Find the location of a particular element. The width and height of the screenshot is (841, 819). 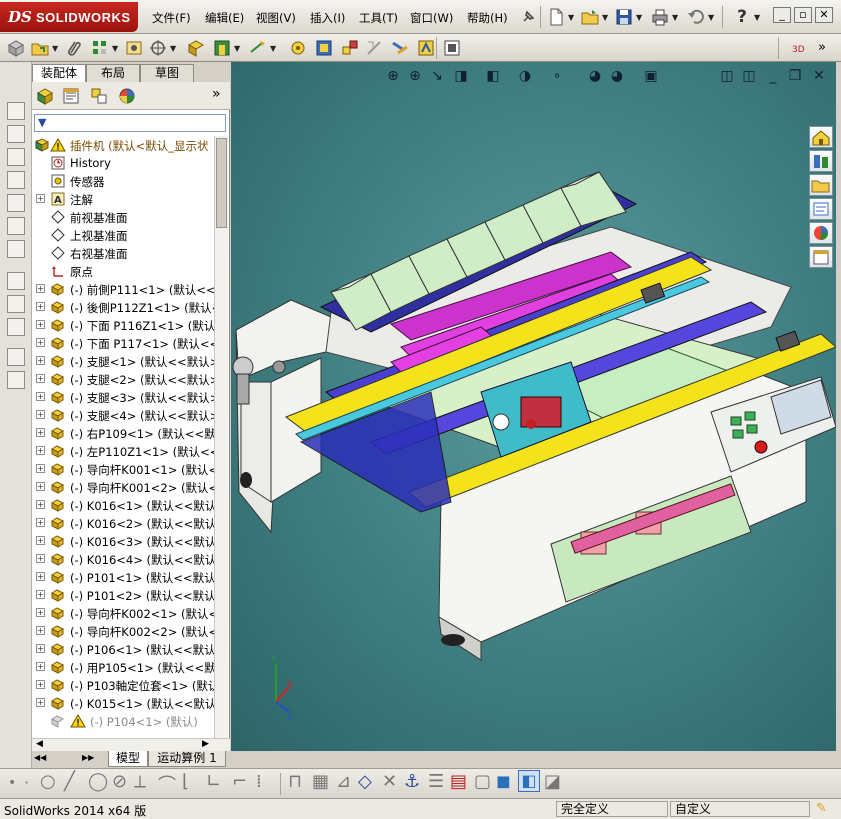

assembly-features-icon is located at coordinates (222, 48).